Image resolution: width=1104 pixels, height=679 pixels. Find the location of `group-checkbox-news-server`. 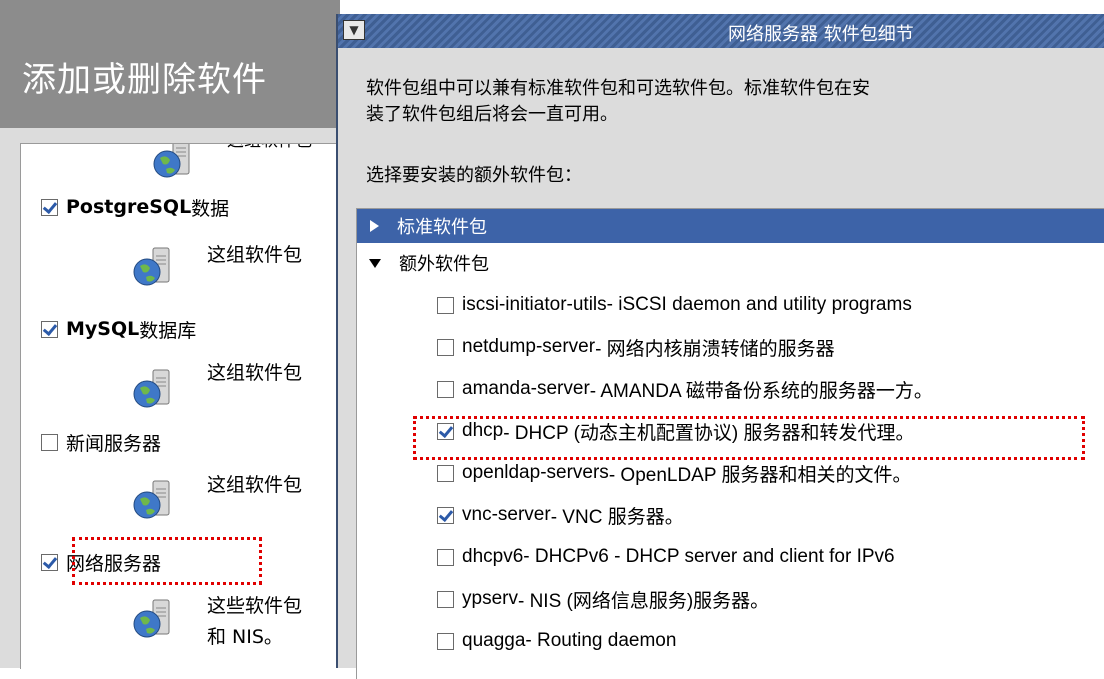

group-checkbox-news-server is located at coordinates (49, 442).